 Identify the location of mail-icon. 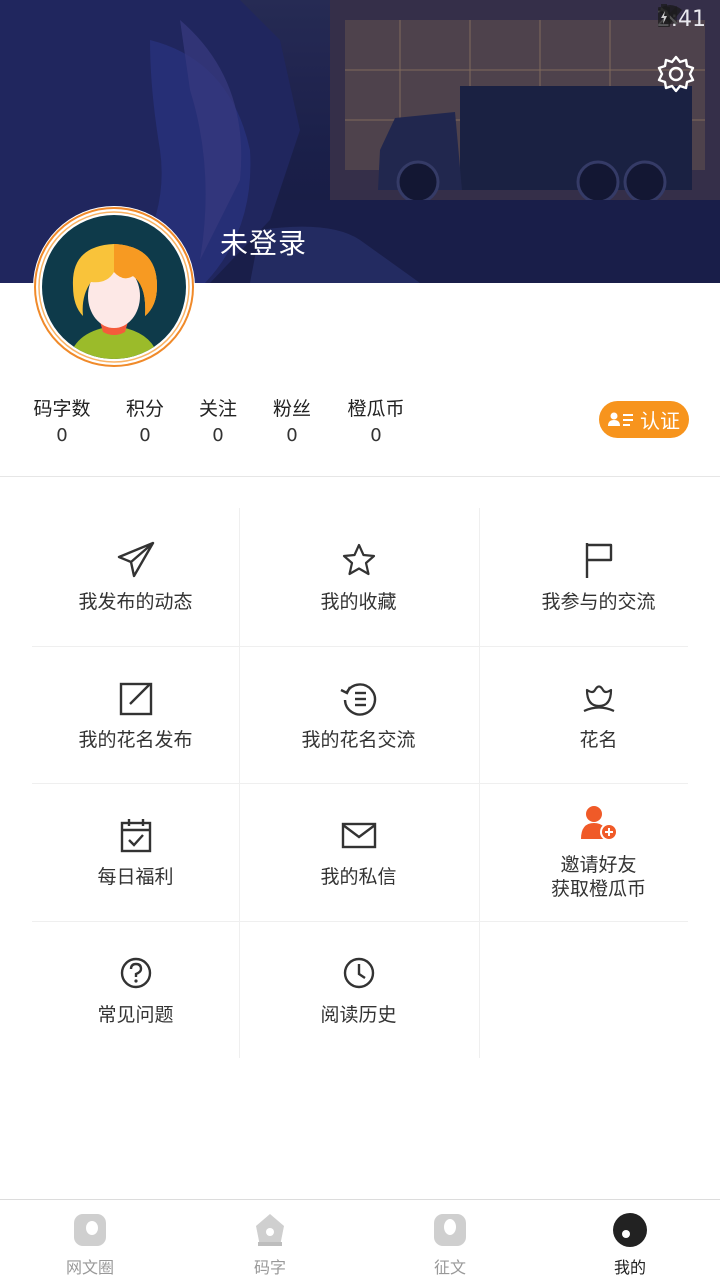
(358, 835).